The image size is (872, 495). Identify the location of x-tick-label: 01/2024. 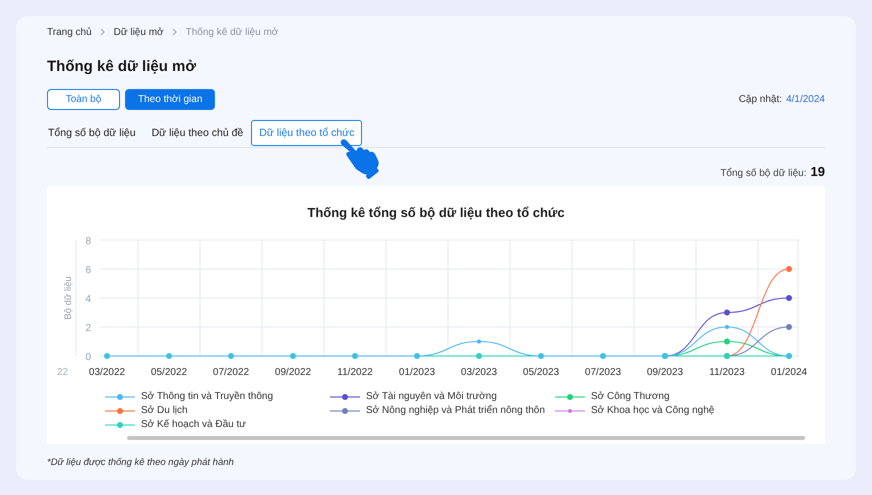
(789, 372).